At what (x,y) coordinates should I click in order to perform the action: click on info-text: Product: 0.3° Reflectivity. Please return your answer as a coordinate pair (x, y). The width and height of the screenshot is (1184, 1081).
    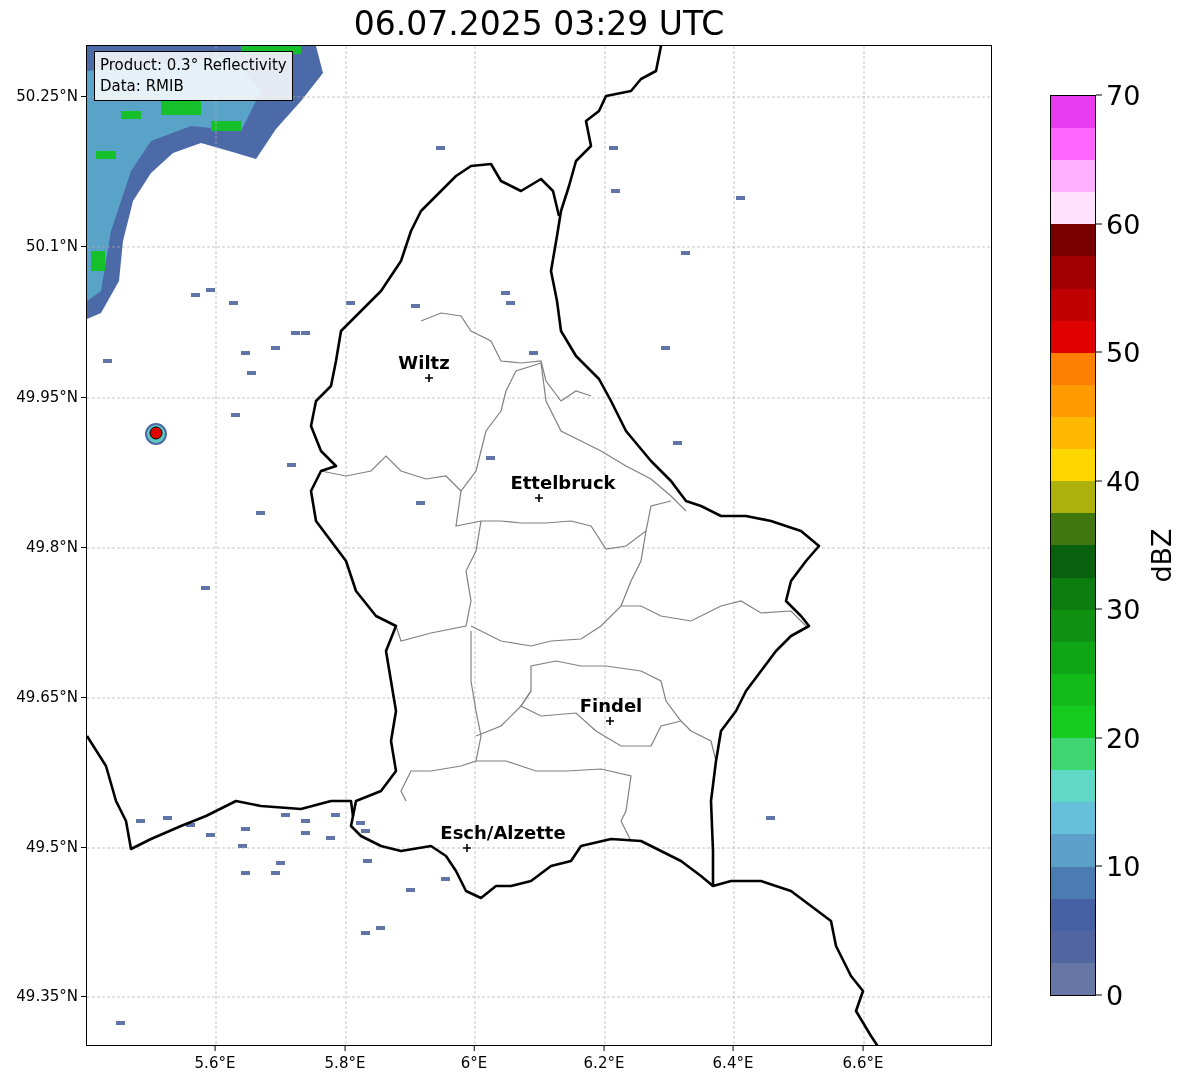
    Looking at the image, I should click on (193, 65).